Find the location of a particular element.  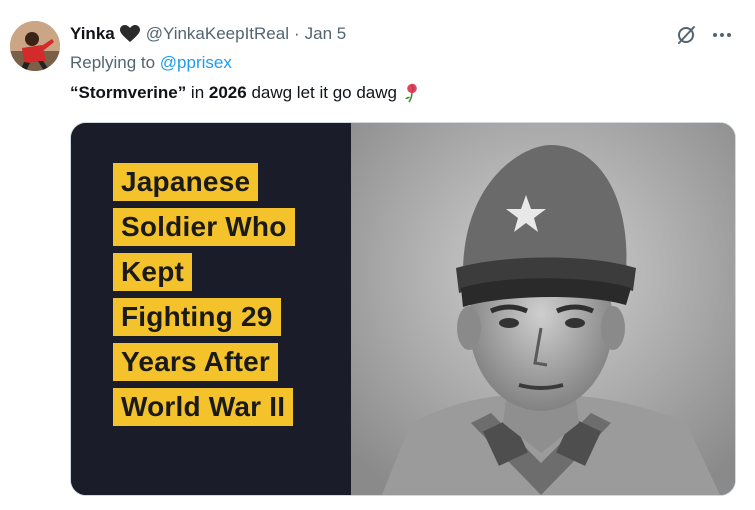

tweet-text-part: dawg let it go dawg is located at coordinates (321, 92).